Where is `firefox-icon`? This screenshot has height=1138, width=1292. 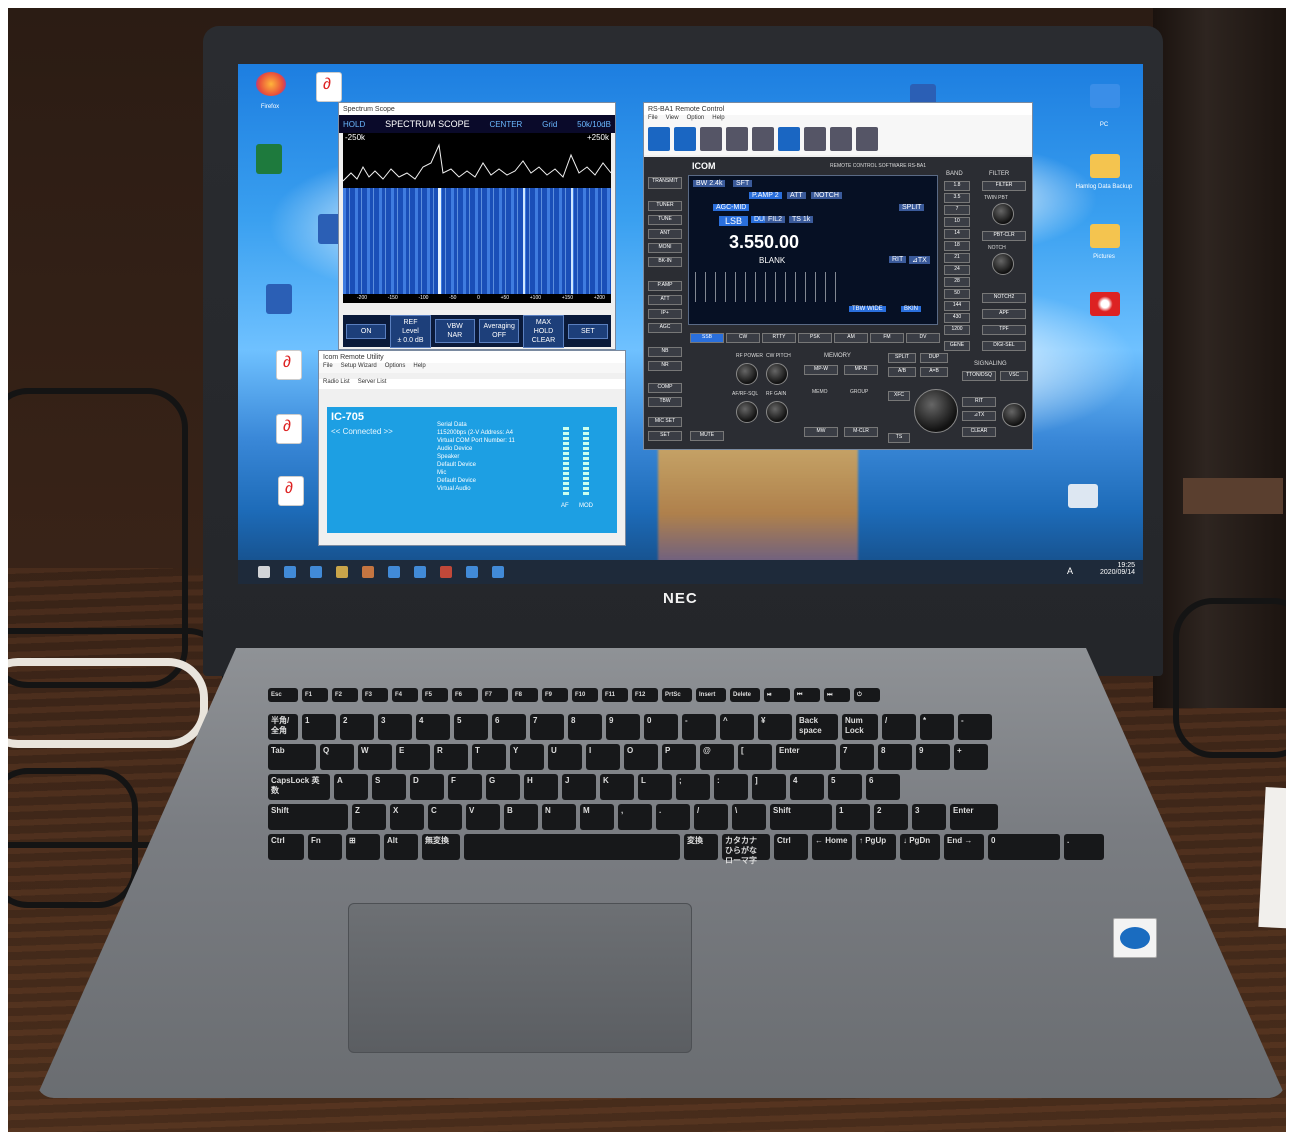 firefox-icon is located at coordinates (271, 84).